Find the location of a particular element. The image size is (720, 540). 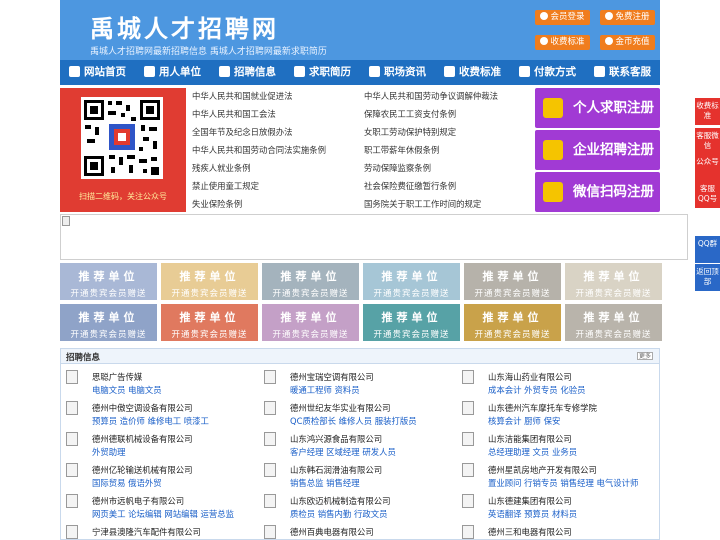

law-link: 国务院关于职工工作时间的规定 is located at coordinates (422, 204).